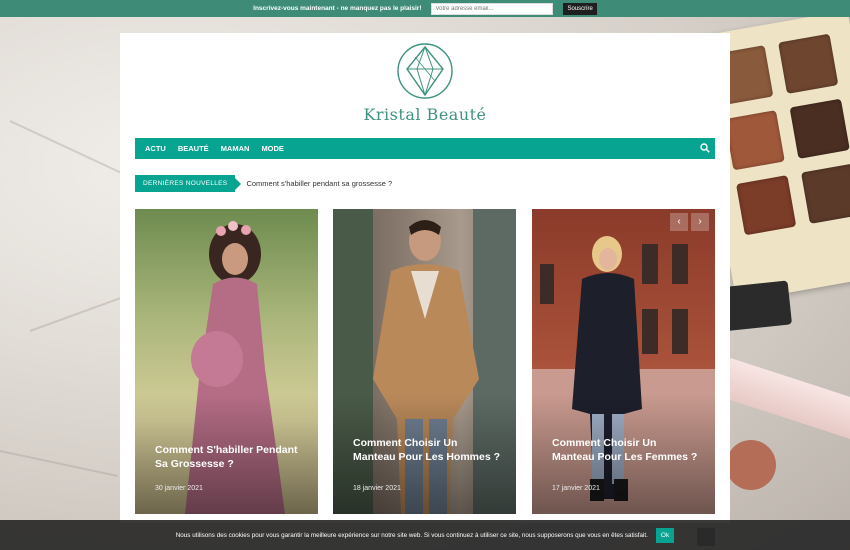 Image resolution: width=850 pixels, height=550 pixels. Describe the element at coordinates (425, 148) in the screenshot. I see `main-navigation: ACTU BEAUTÉ MAMAN MODE` at that location.